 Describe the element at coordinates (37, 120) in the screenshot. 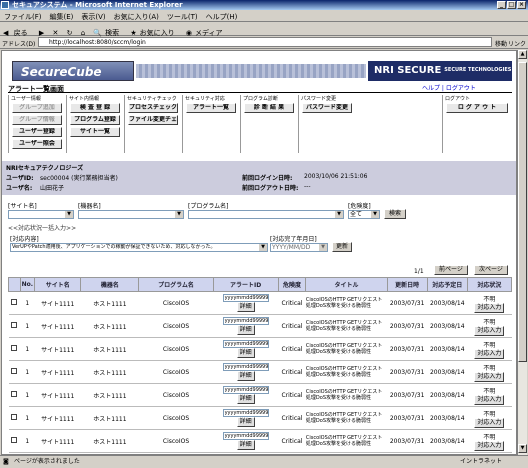

I see `menu-button: グループ情報` at that location.